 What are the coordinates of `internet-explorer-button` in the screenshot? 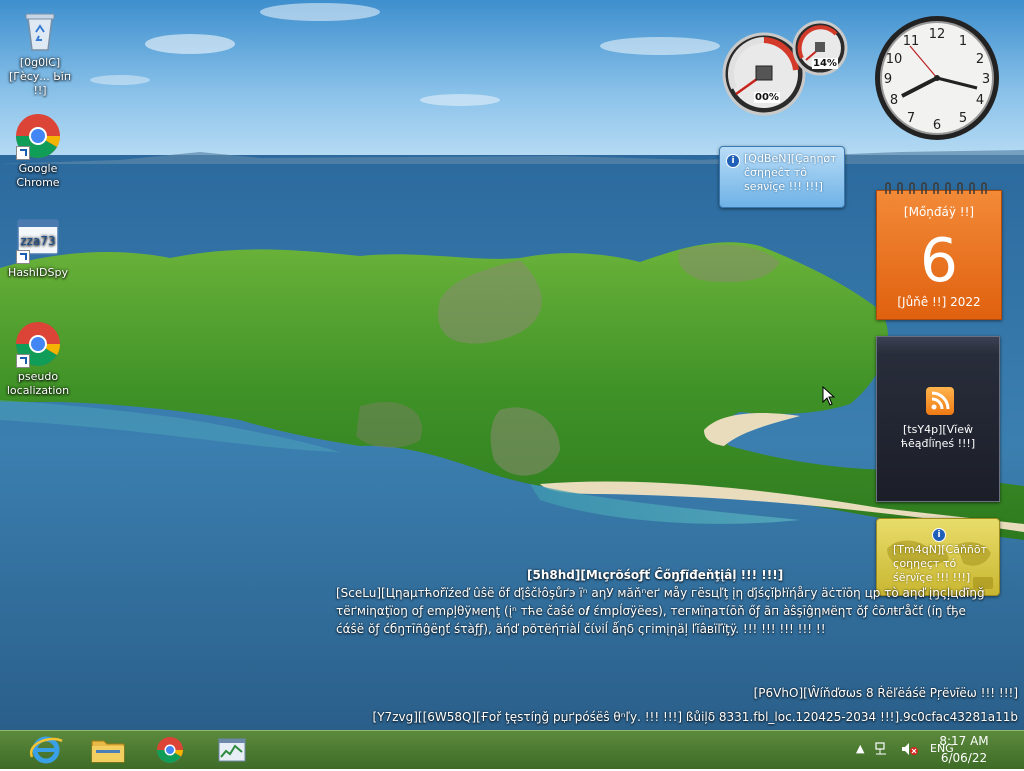 It's located at (46, 750).